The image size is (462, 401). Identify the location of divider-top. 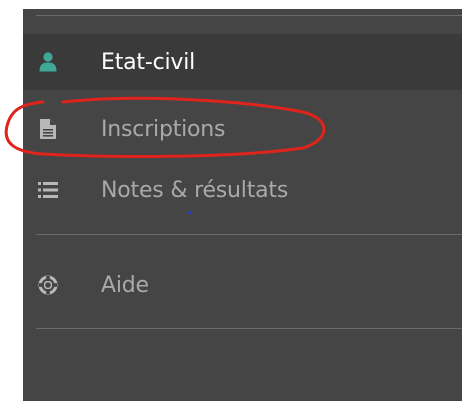
(249, 15).